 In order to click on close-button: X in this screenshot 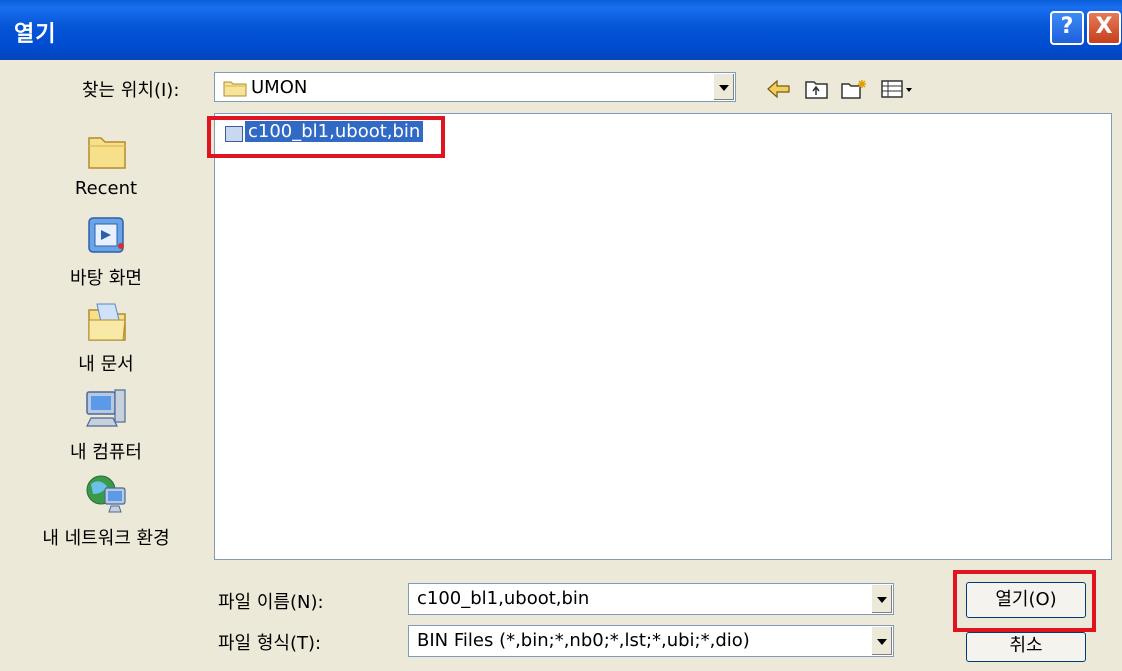, I will do `click(1104, 28)`.